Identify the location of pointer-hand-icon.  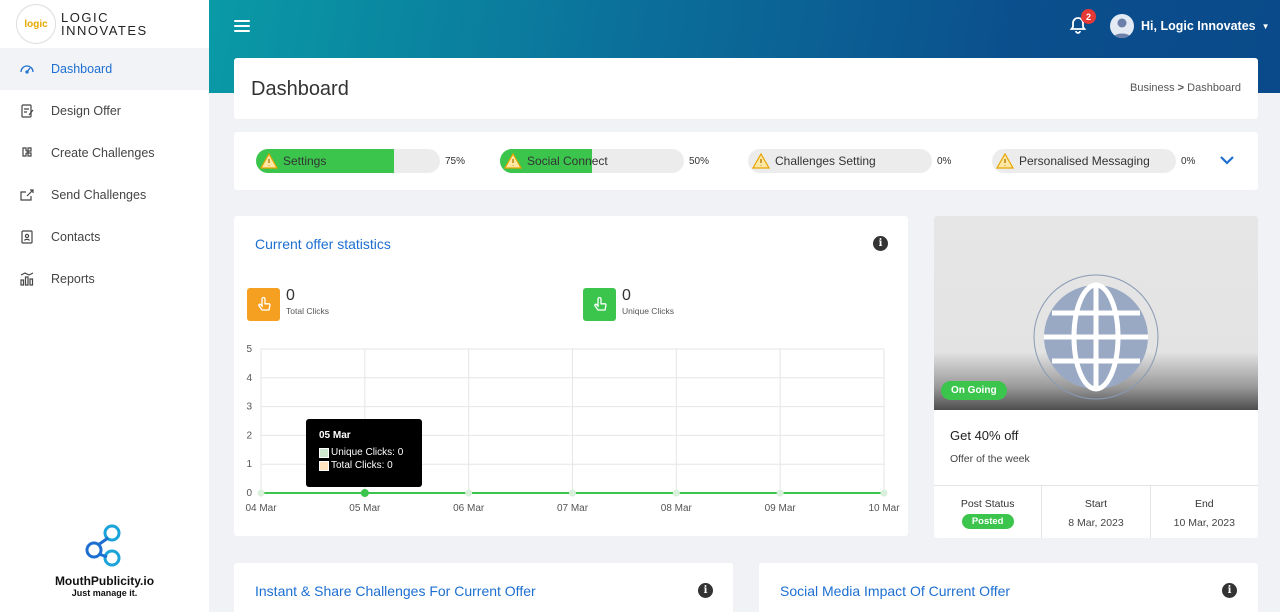
(263, 304).